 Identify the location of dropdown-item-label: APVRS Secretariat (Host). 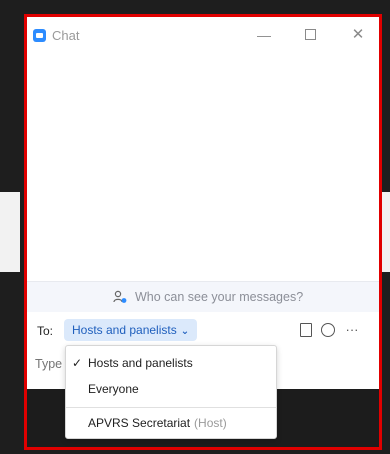
(157, 423).